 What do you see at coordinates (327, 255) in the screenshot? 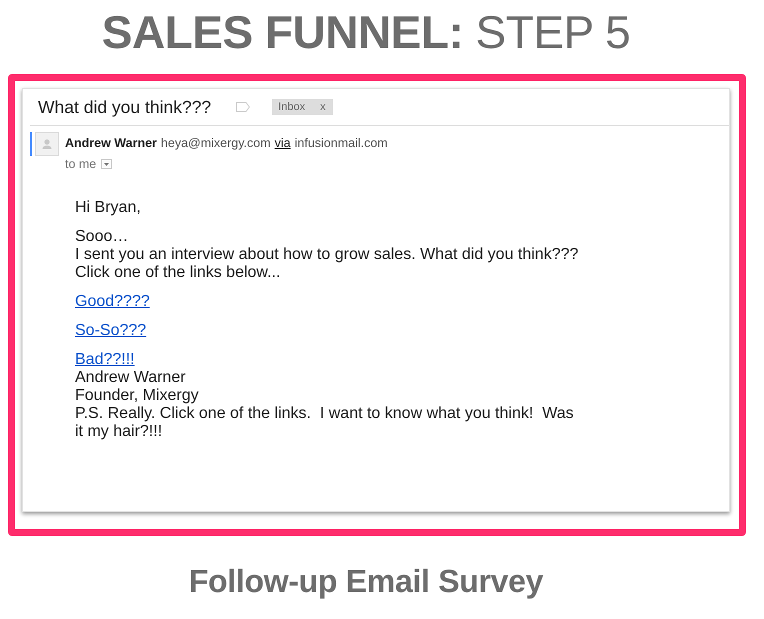
I see `body-text: I sent you an interview about how to grow sales. What did you think???` at bounding box center [327, 255].